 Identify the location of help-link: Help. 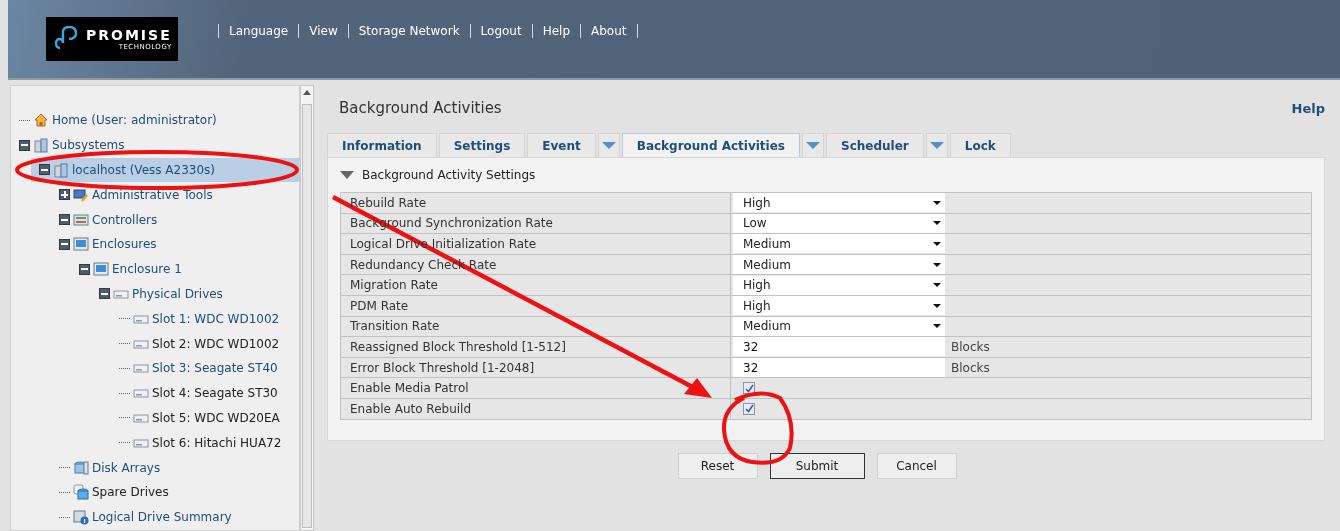
(1308, 108).